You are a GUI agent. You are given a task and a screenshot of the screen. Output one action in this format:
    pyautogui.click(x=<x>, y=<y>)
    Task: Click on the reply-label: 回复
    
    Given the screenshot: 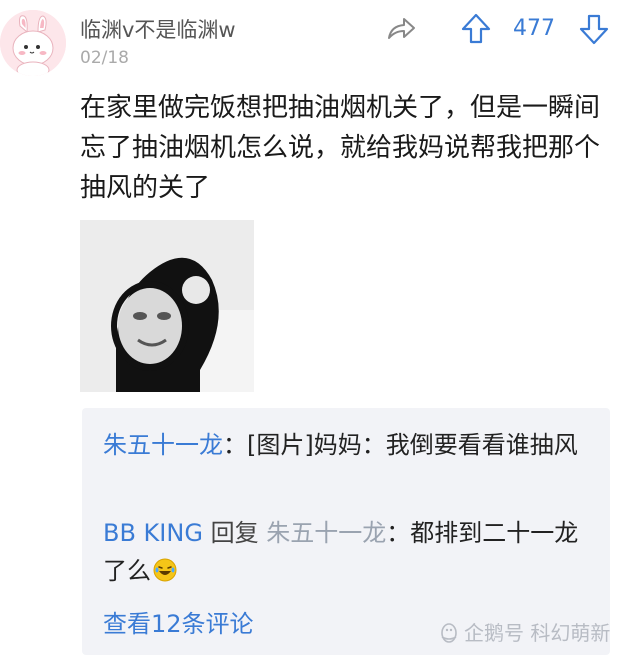 What is the action you would take?
    pyautogui.click(x=234, y=533)
    